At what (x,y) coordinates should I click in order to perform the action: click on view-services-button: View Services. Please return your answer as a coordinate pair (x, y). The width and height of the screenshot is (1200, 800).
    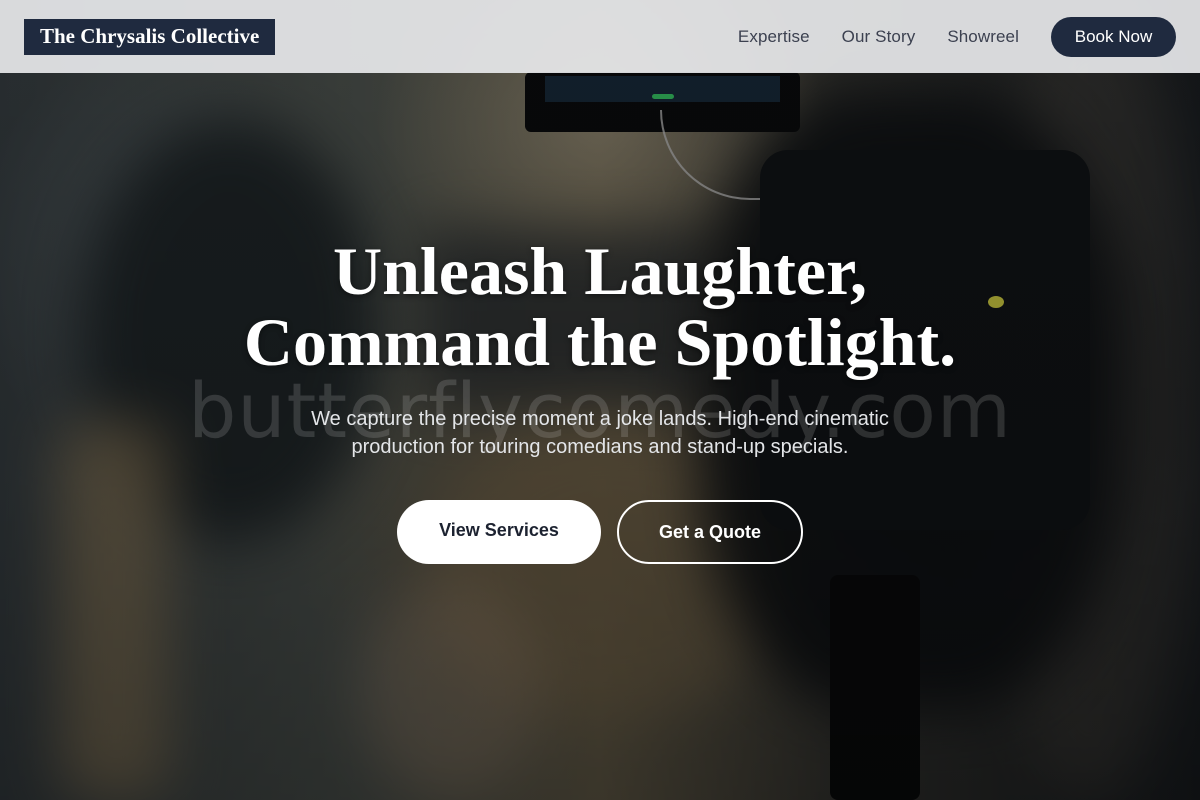
    Looking at the image, I should click on (499, 532).